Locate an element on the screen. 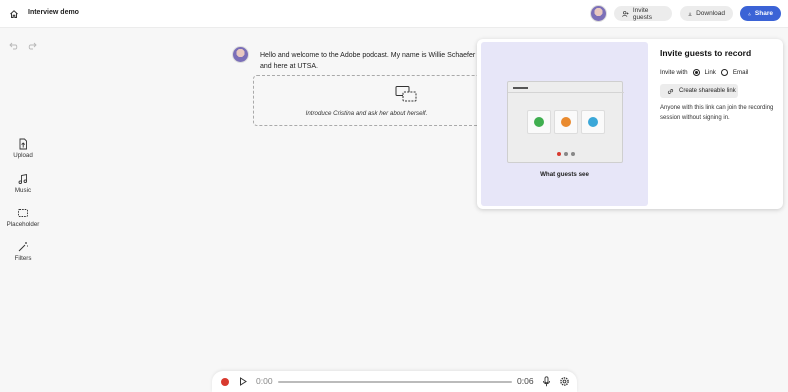 This screenshot has width=788, height=392. tool-music: Music is located at coordinates (23, 183).